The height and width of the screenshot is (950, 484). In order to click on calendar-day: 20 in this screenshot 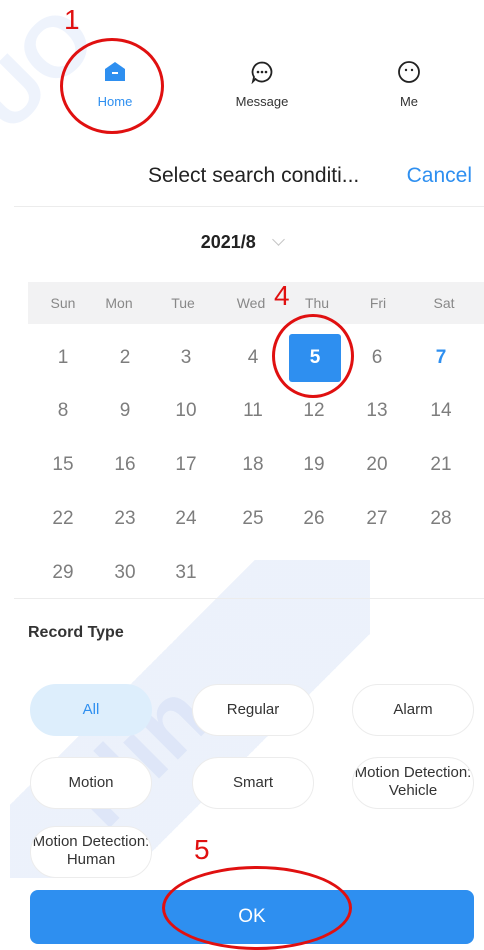, I will do `click(377, 465)`.